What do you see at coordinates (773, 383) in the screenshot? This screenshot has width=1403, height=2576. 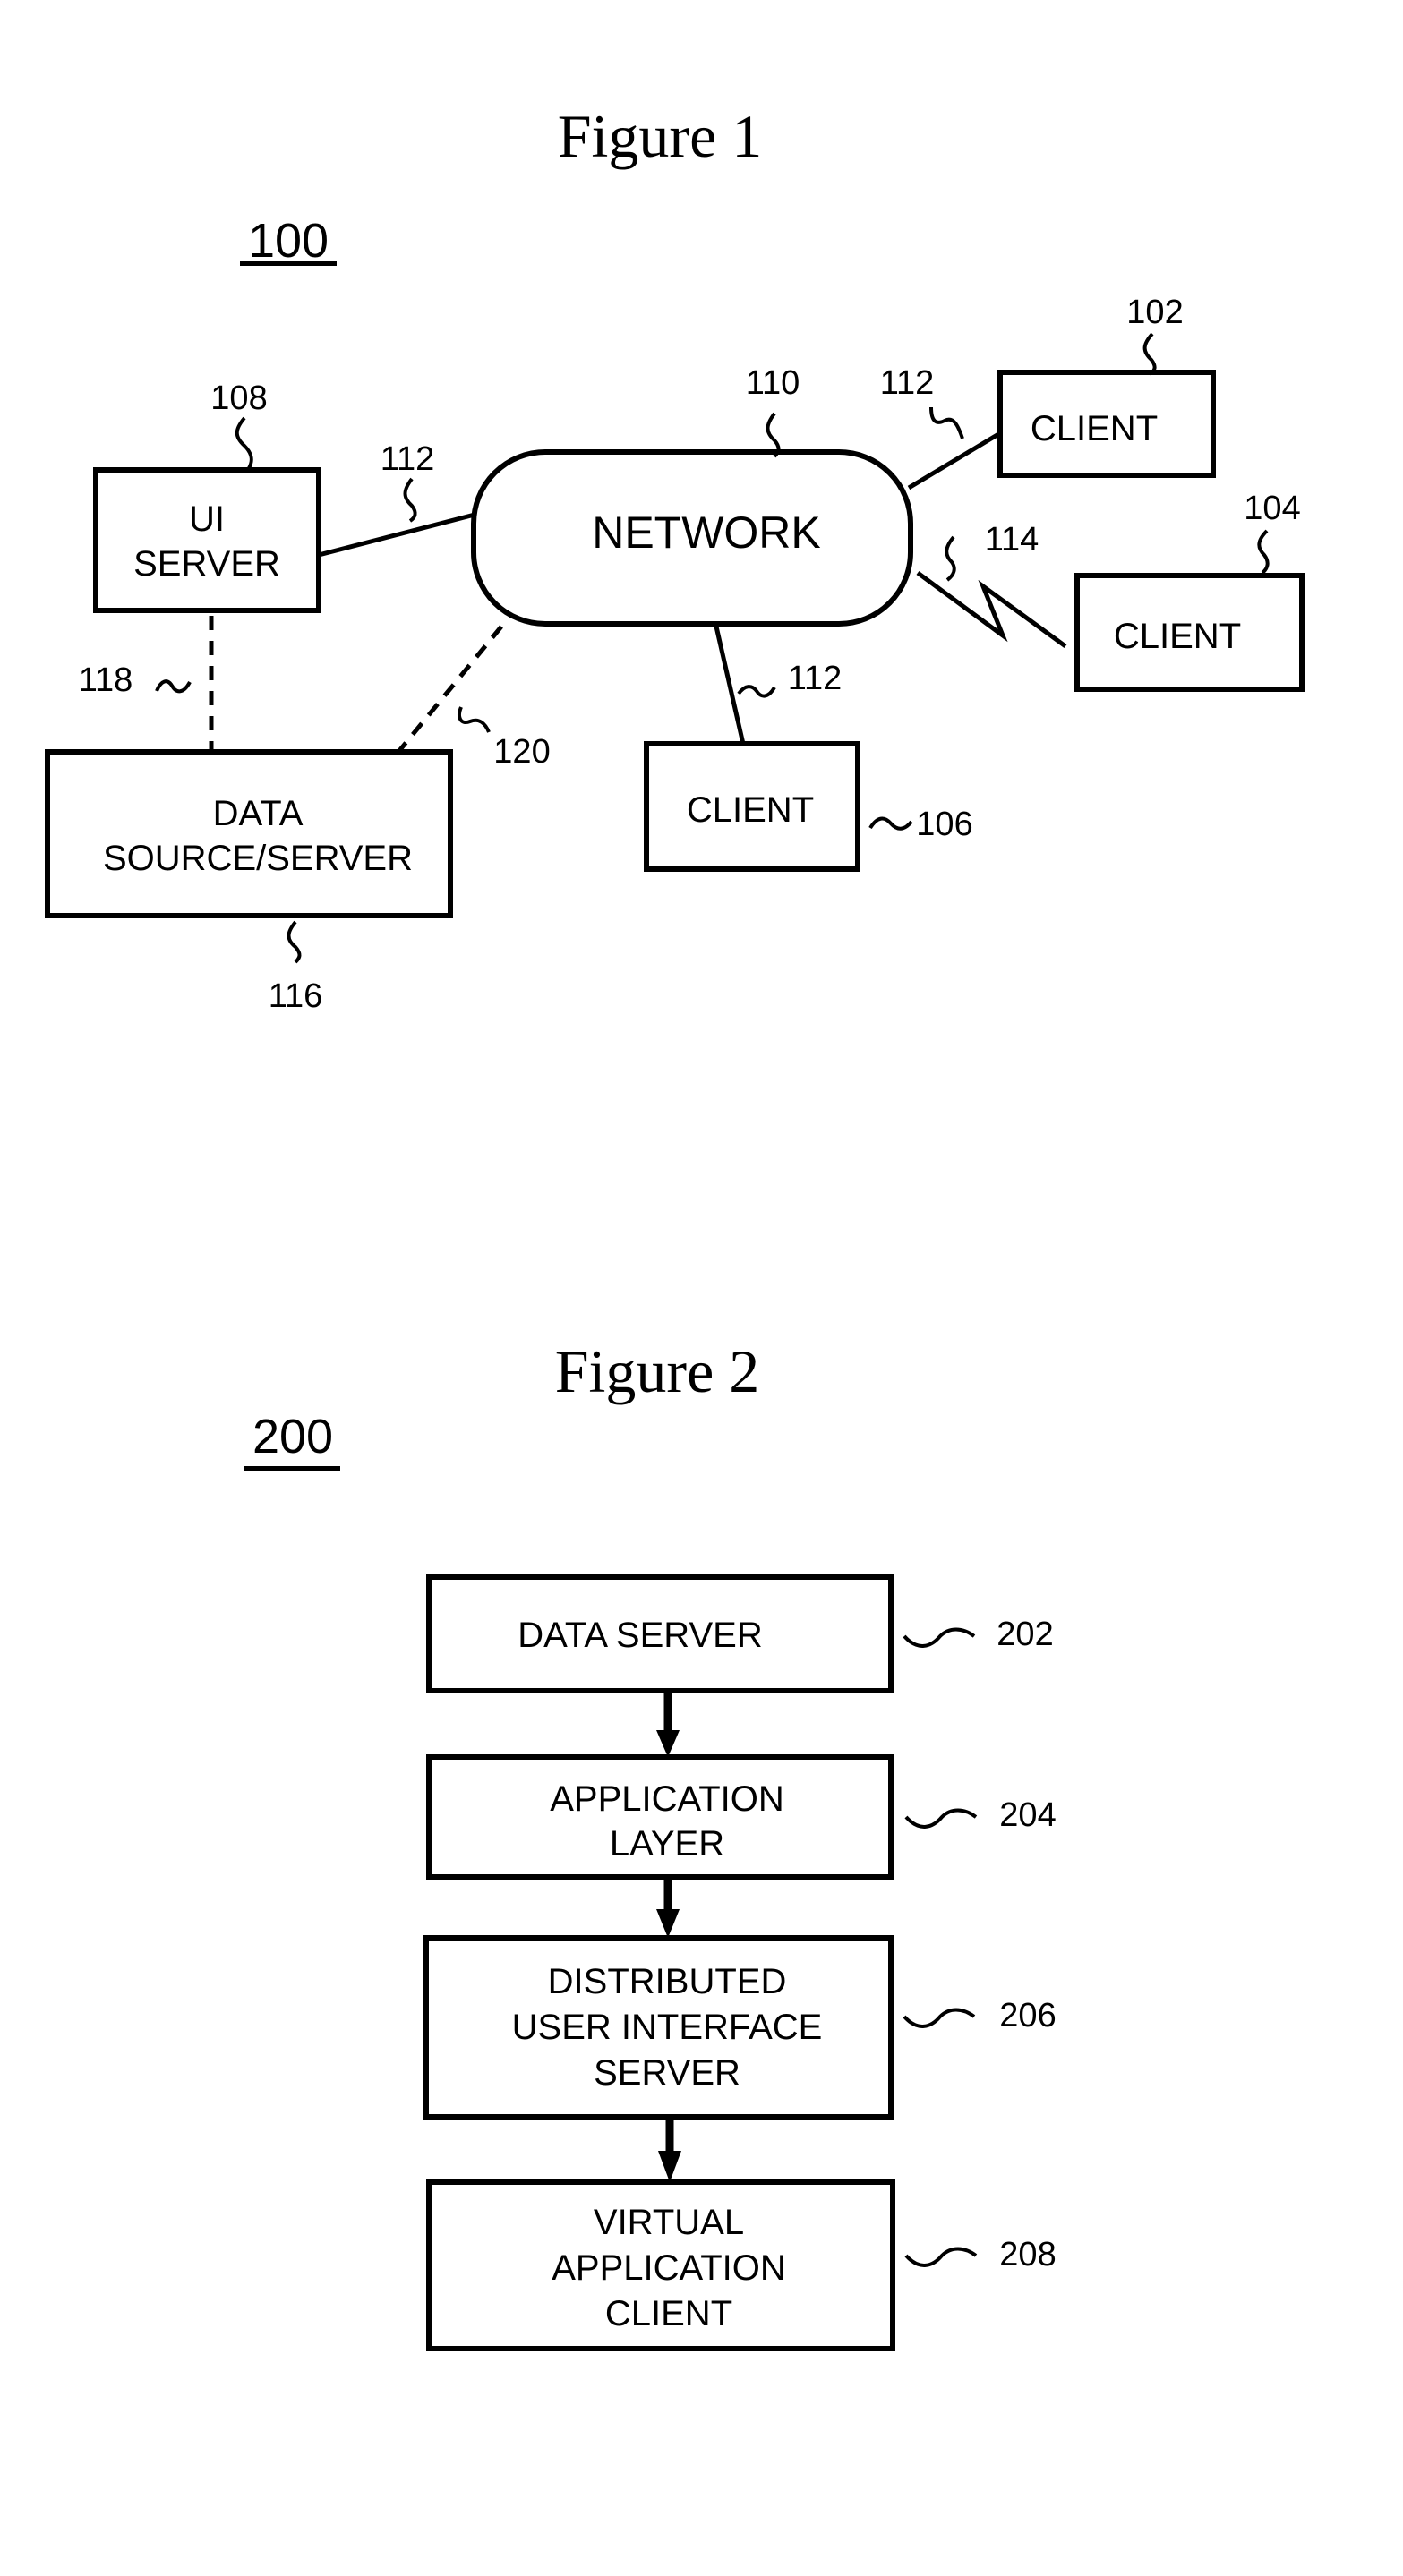 I see `network-ref: 110` at bounding box center [773, 383].